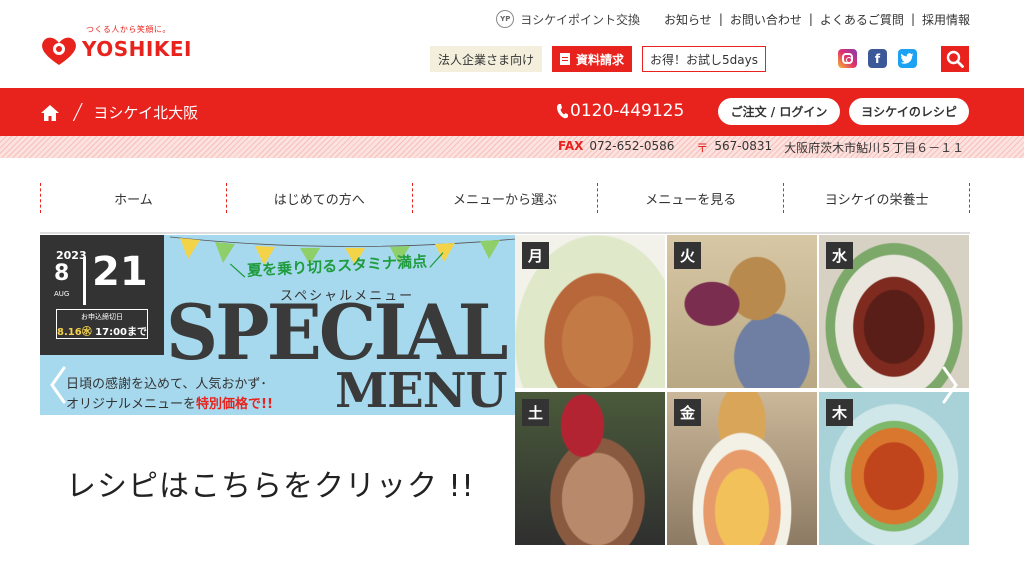 This screenshot has width=1024, height=568. I want to click on global-nav: ホーム はじめての方へ メニューから選ぶ メニューを見る ヨシケイの栄養士, so click(505, 198).